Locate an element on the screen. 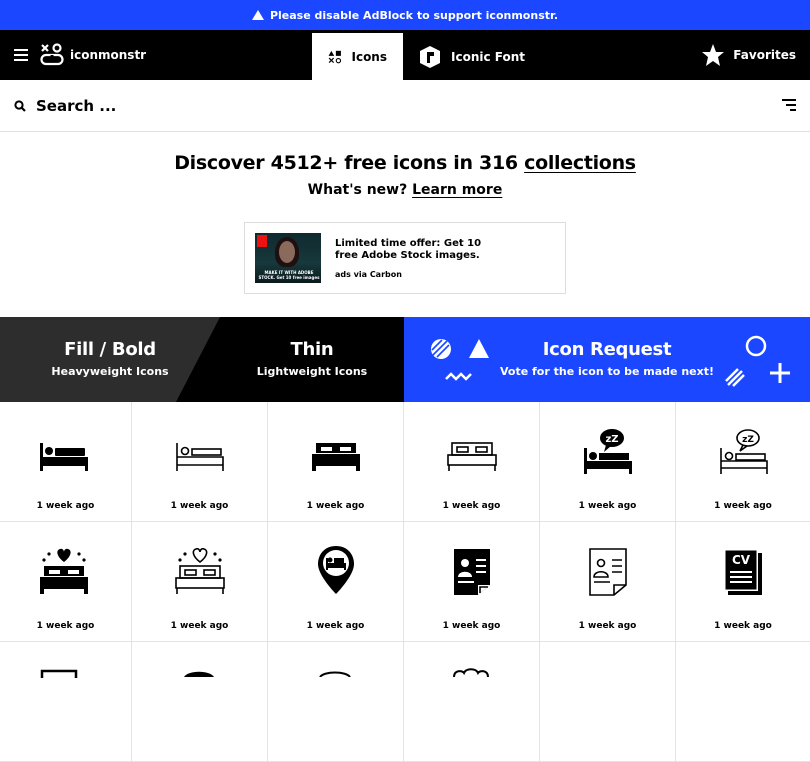 The width and height of the screenshot is (810, 762). favorites-link: Favorites is located at coordinates (748, 55).